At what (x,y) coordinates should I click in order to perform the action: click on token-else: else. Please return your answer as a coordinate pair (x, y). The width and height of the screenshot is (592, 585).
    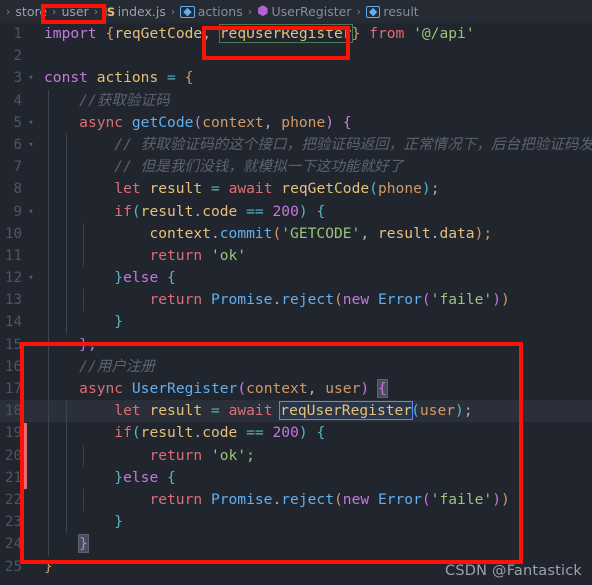
    Looking at the image, I should click on (141, 477).